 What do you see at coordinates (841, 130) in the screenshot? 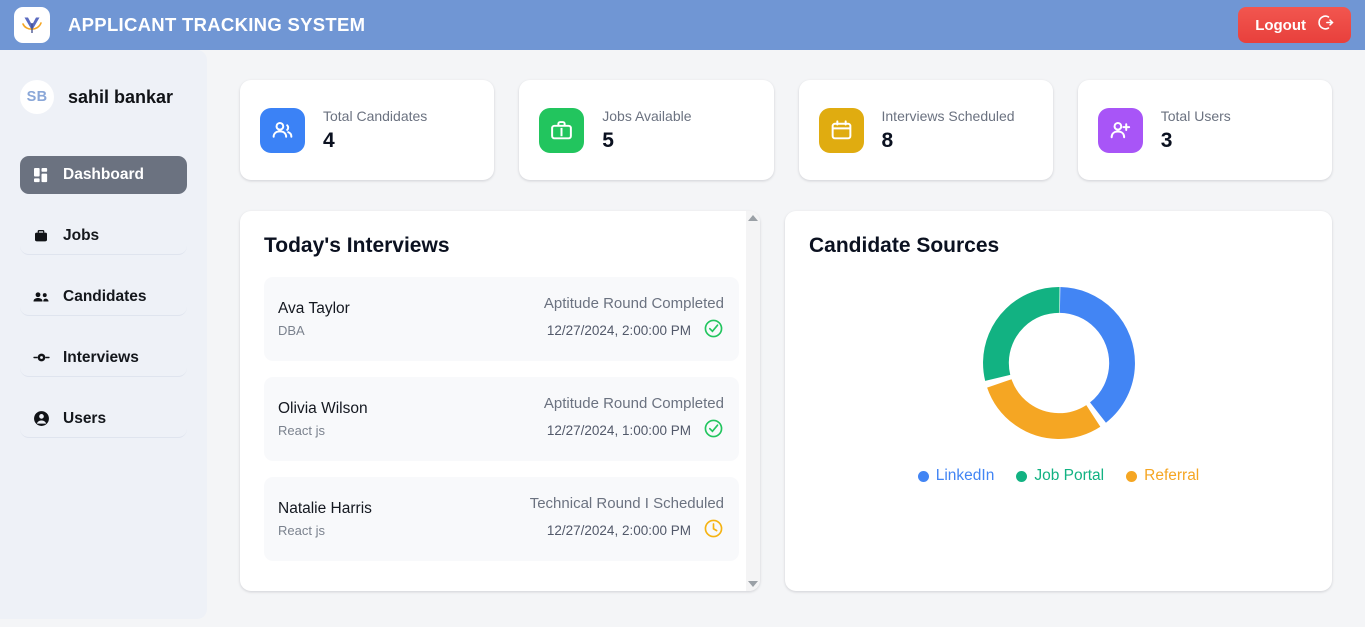
I see `calendar-icon` at bounding box center [841, 130].